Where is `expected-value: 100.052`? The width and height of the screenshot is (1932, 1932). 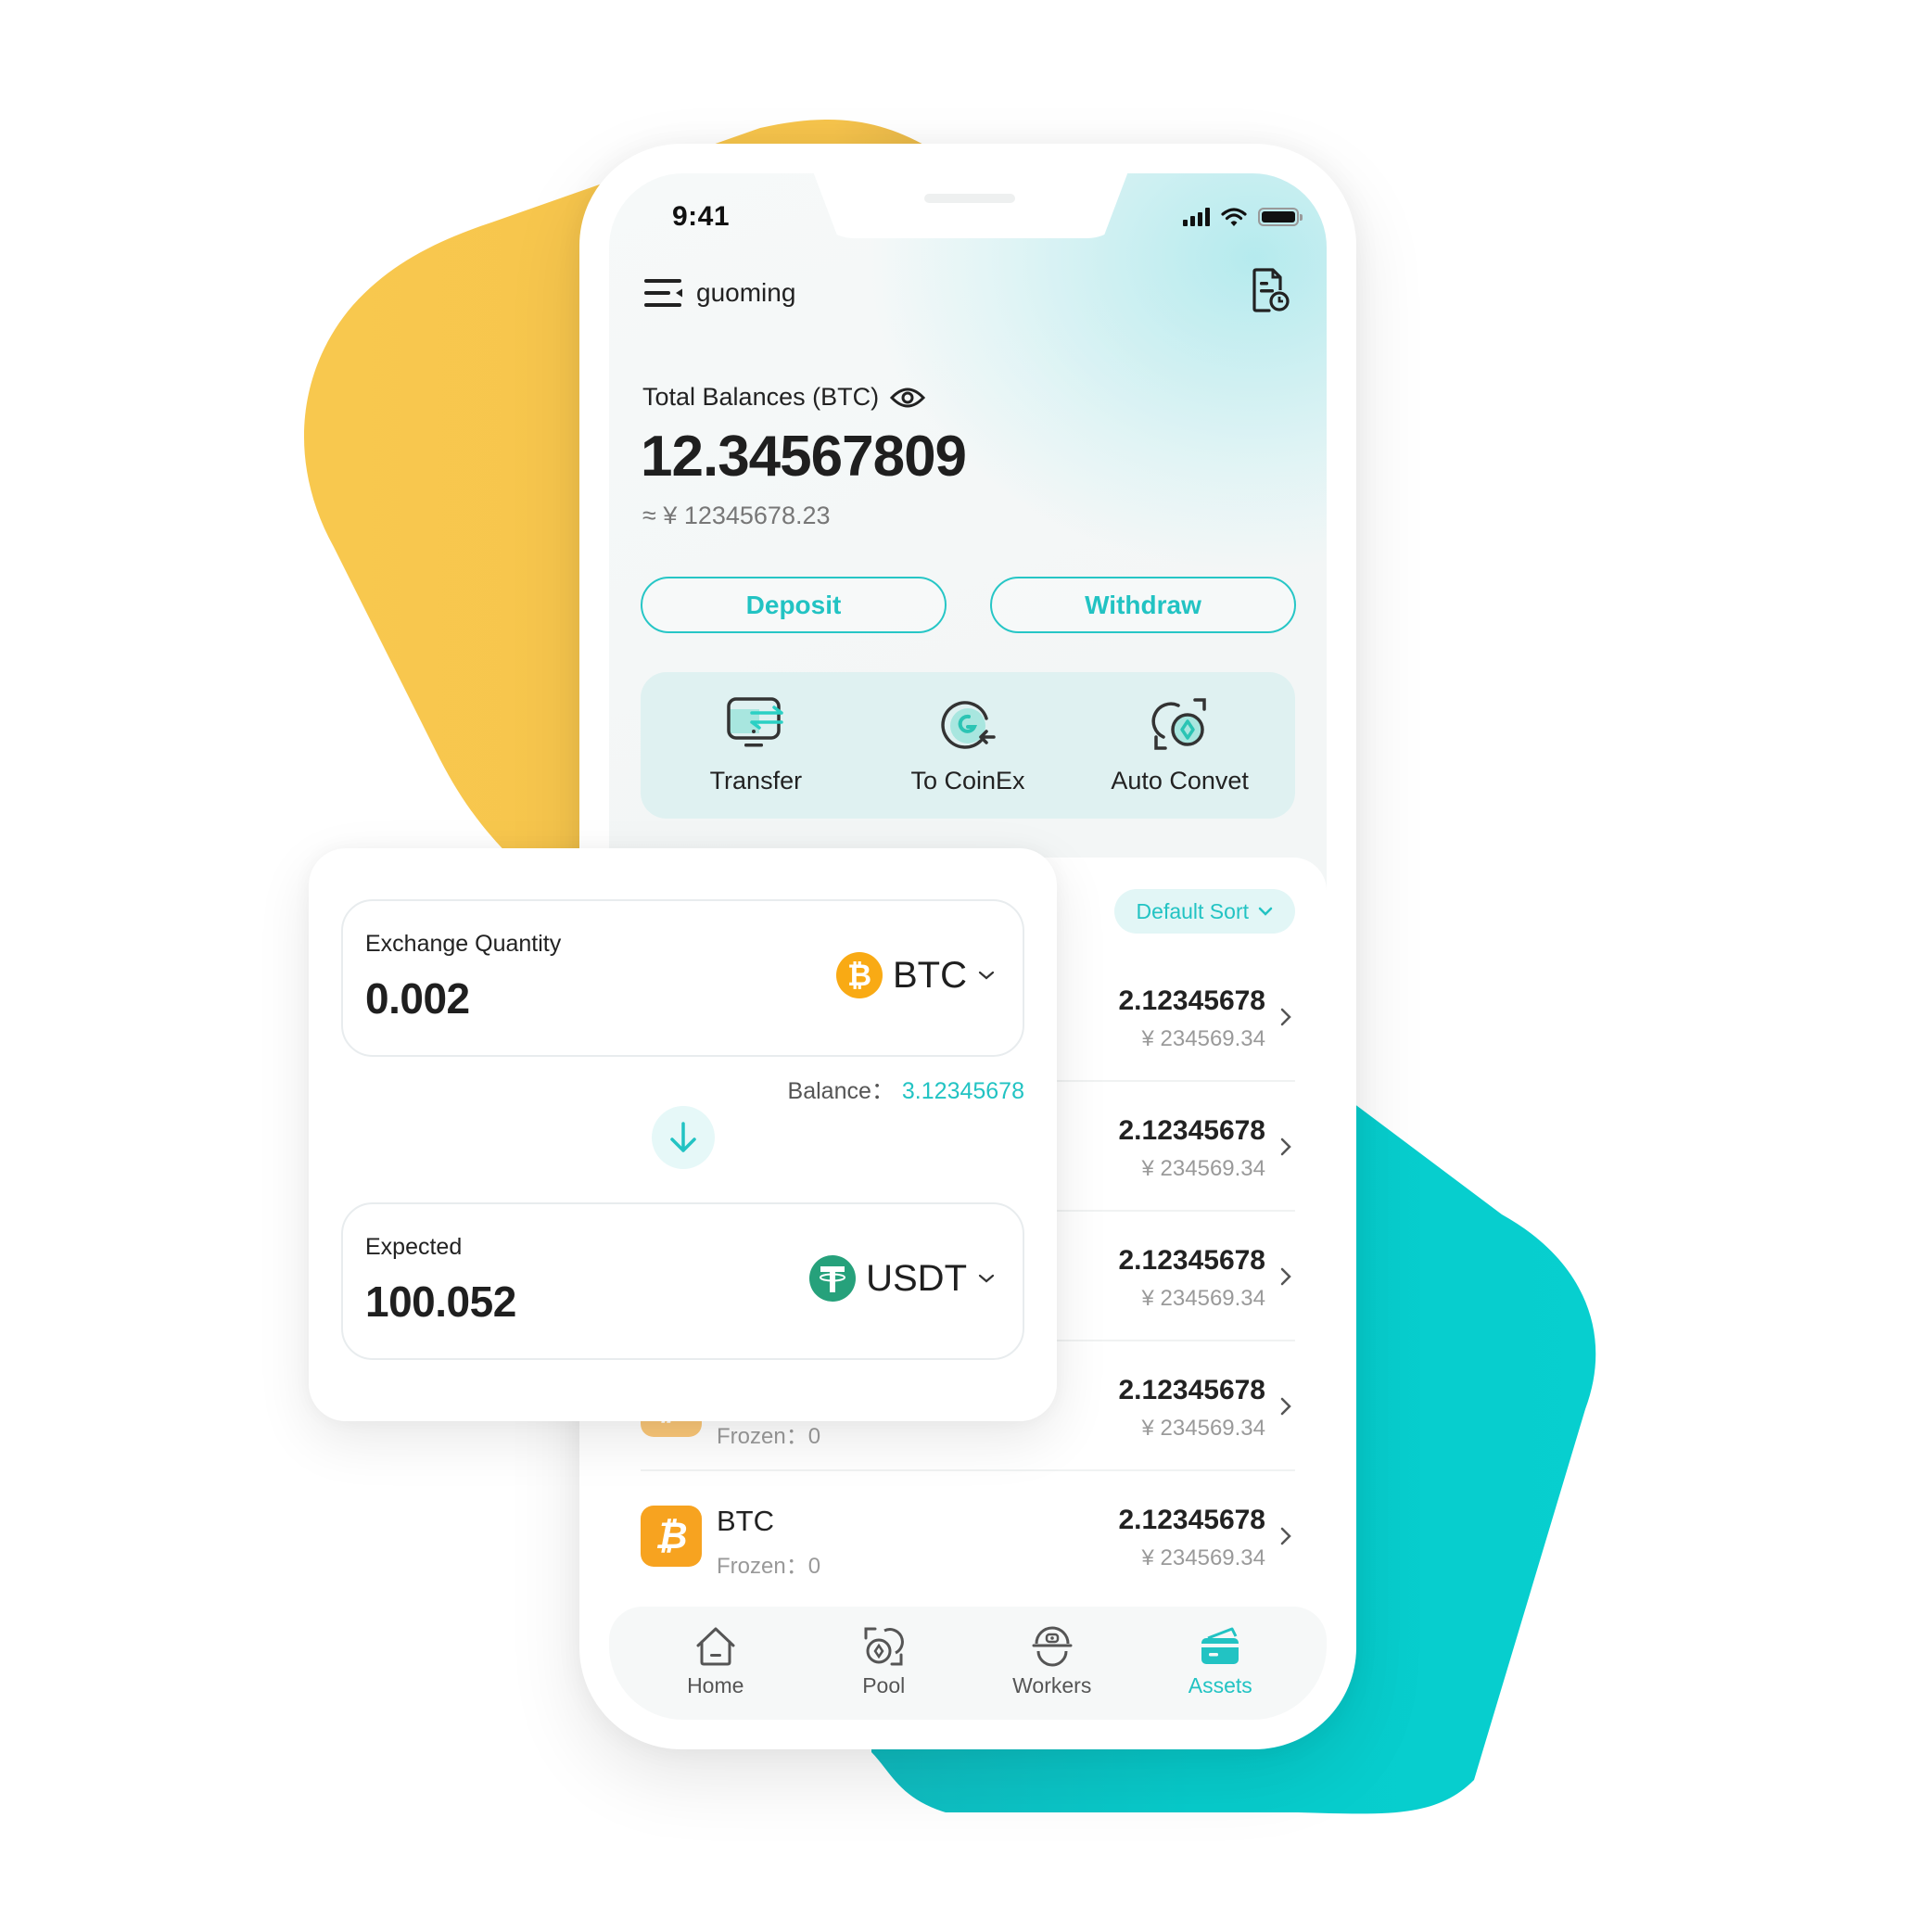 expected-value: 100.052 is located at coordinates (440, 1301).